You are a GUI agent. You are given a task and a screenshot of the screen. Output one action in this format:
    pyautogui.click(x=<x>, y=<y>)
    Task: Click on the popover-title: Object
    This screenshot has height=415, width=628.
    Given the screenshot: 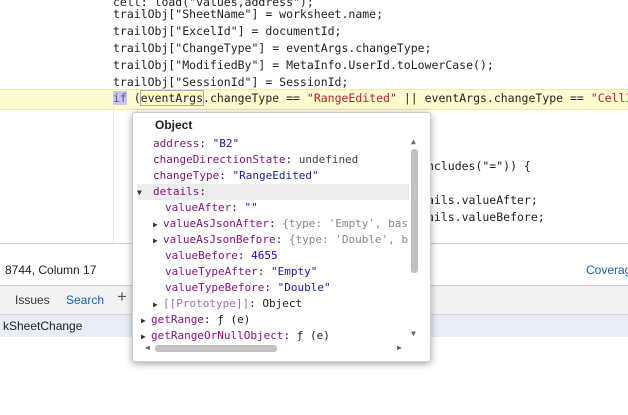 What is the action you would take?
    pyautogui.click(x=174, y=125)
    